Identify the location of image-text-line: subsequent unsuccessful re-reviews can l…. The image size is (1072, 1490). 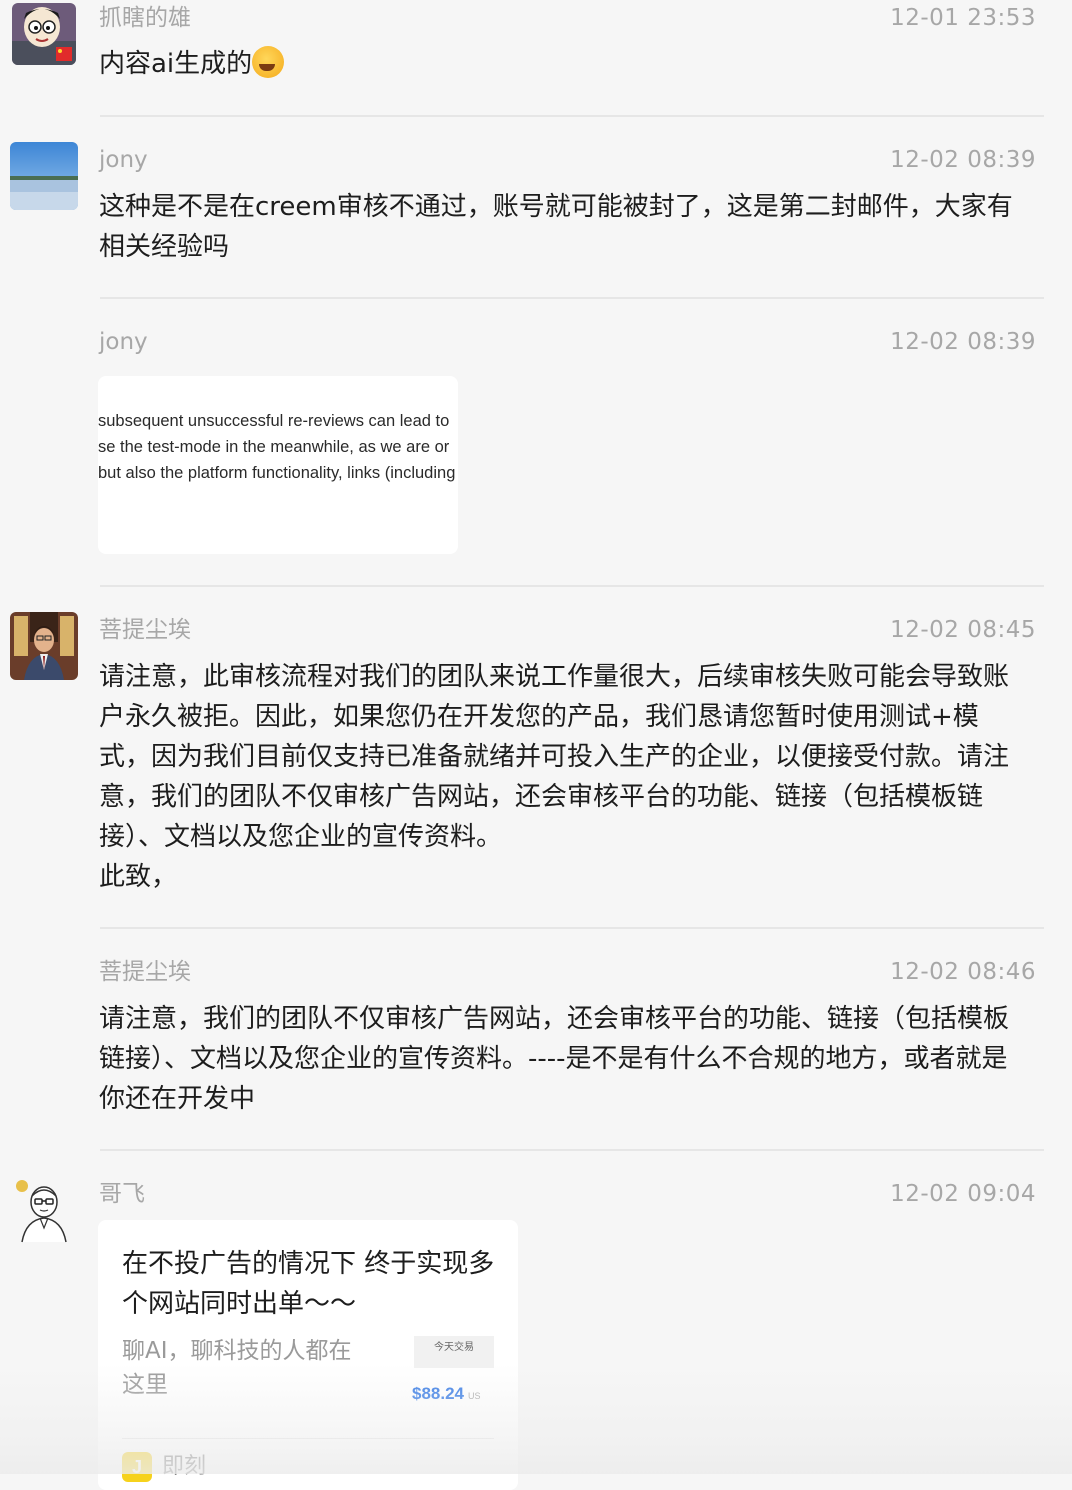
(274, 421).